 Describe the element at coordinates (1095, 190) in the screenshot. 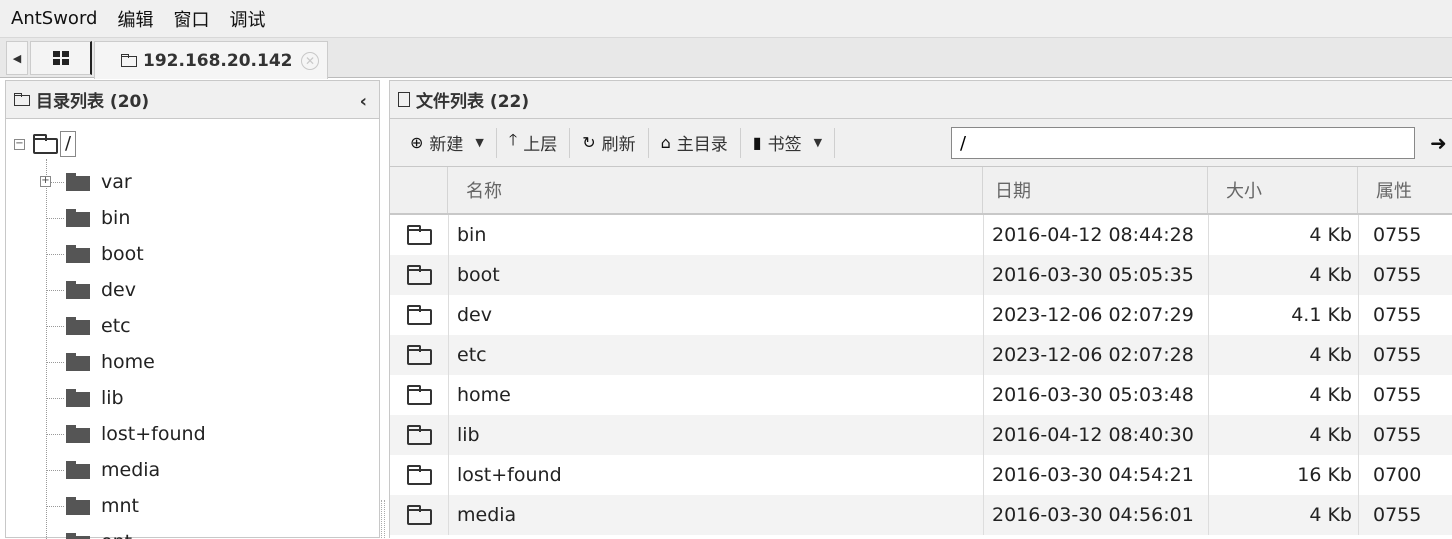

I see `column-date: 日期` at that location.